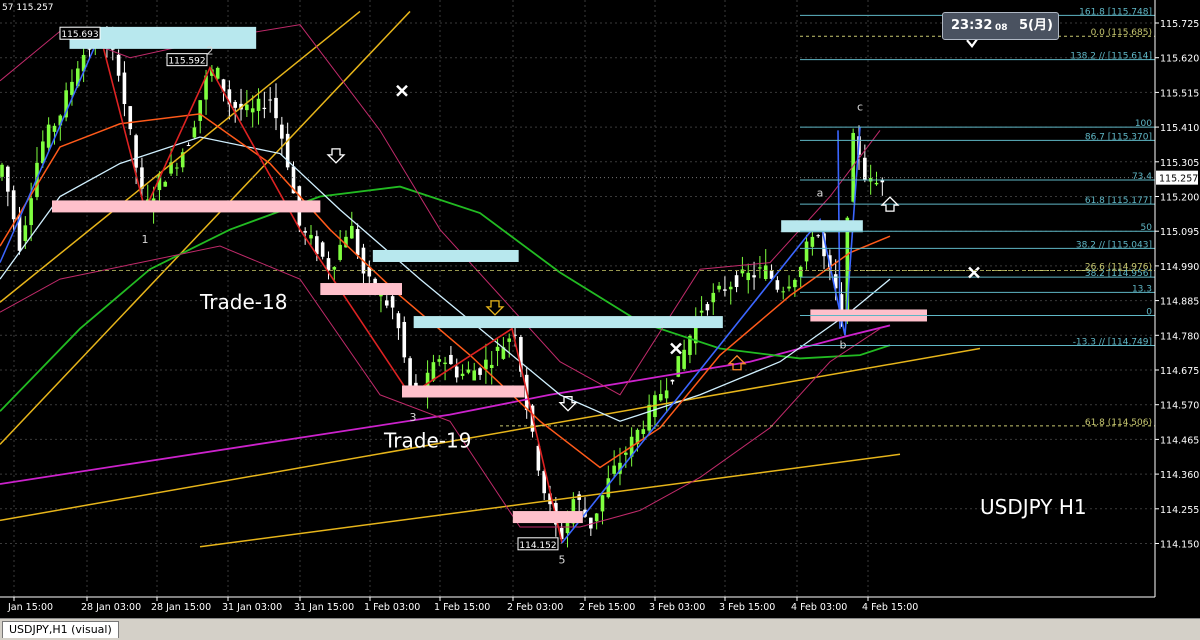 The height and width of the screenshot is (640, 1200). What do you see at coordinates (1118, 423) in the screenshot?
I see `fib-label: 61.8 (114.506)` at bounding box center [1118, 423].